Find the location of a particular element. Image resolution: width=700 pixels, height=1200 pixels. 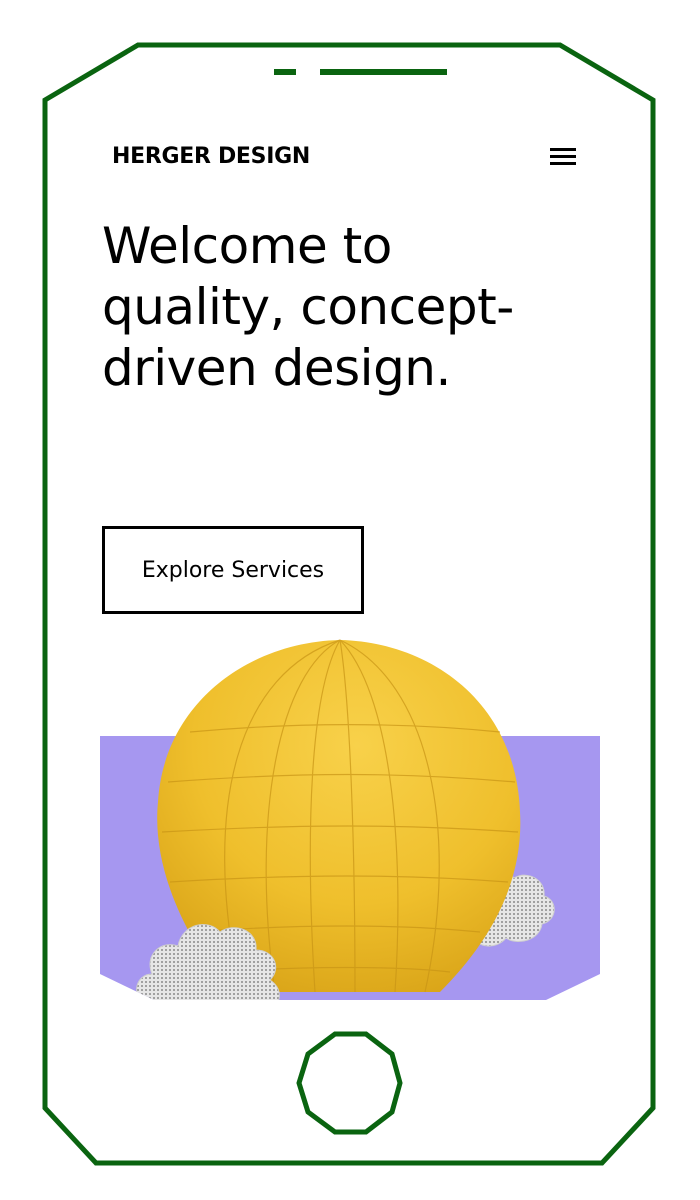

explore-services-button: Explore Services is located at coordinates (233, 570).